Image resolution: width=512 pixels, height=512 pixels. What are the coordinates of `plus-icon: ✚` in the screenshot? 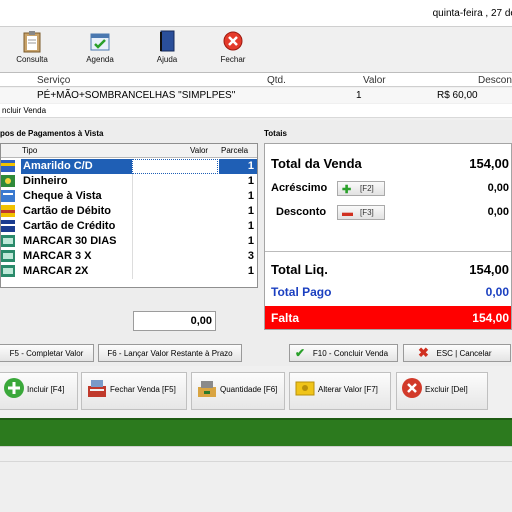 It's located at (347, 190).